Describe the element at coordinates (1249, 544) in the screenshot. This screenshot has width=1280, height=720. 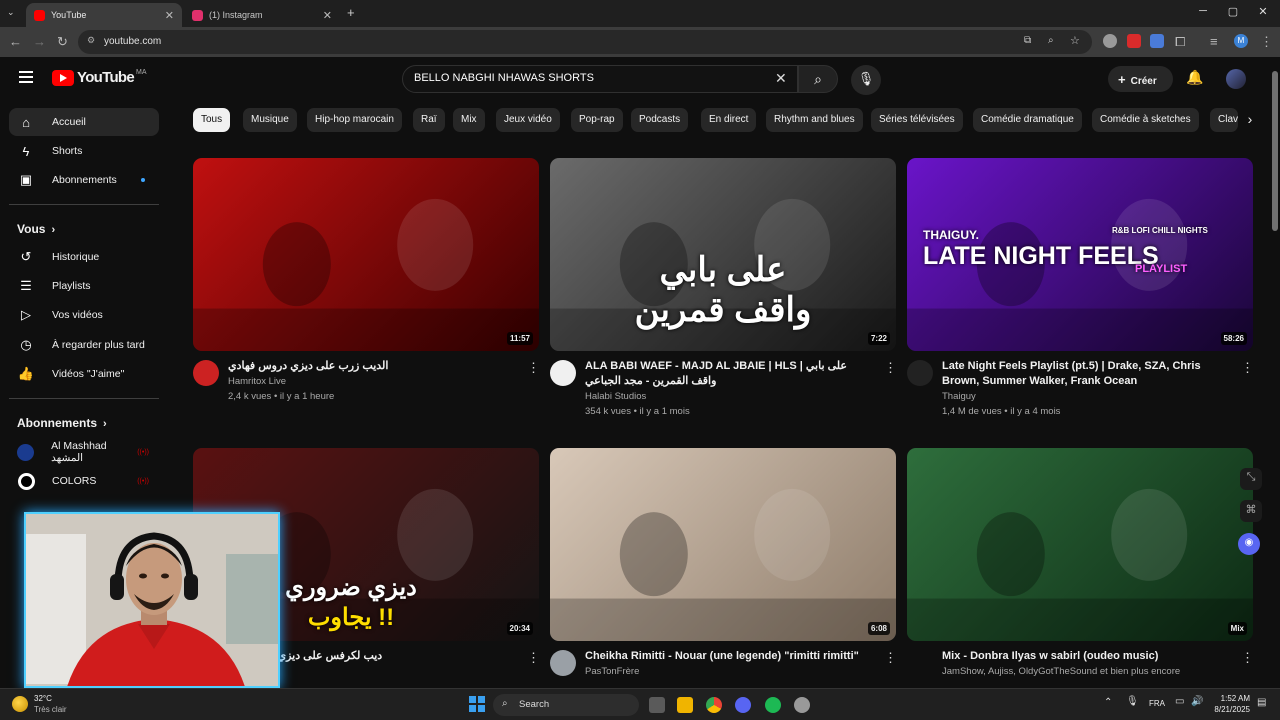
I see `discord-overlay-icon: ◉` at that location.